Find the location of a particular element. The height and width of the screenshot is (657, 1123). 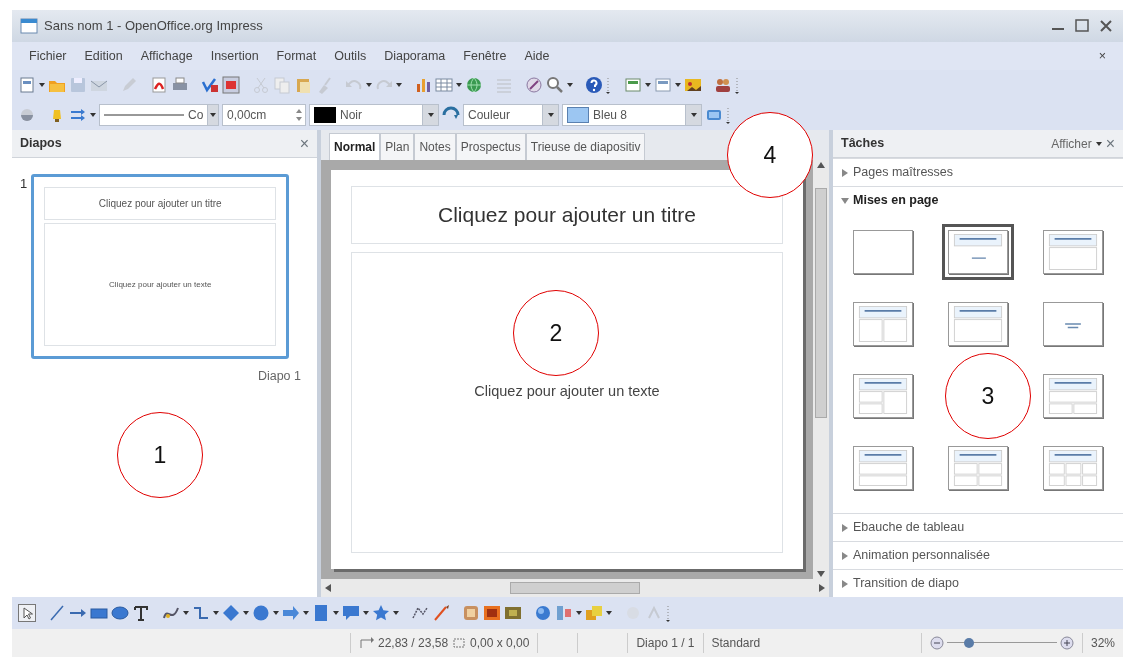

scroll-right-icon is located at coordinates (822, 588).